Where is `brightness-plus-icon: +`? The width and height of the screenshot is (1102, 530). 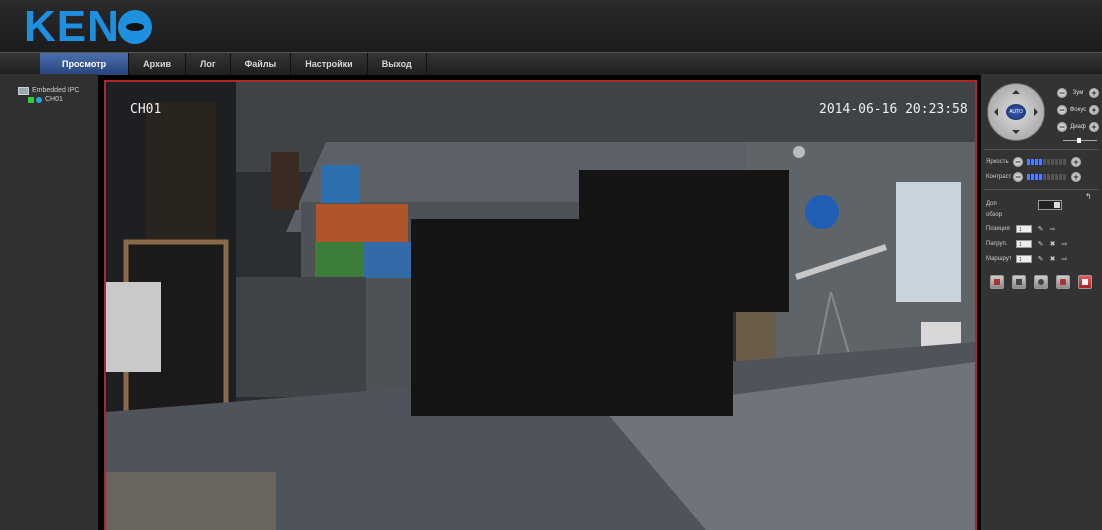 brightness-plus-icon: + is located at coordinates (1076, 162).